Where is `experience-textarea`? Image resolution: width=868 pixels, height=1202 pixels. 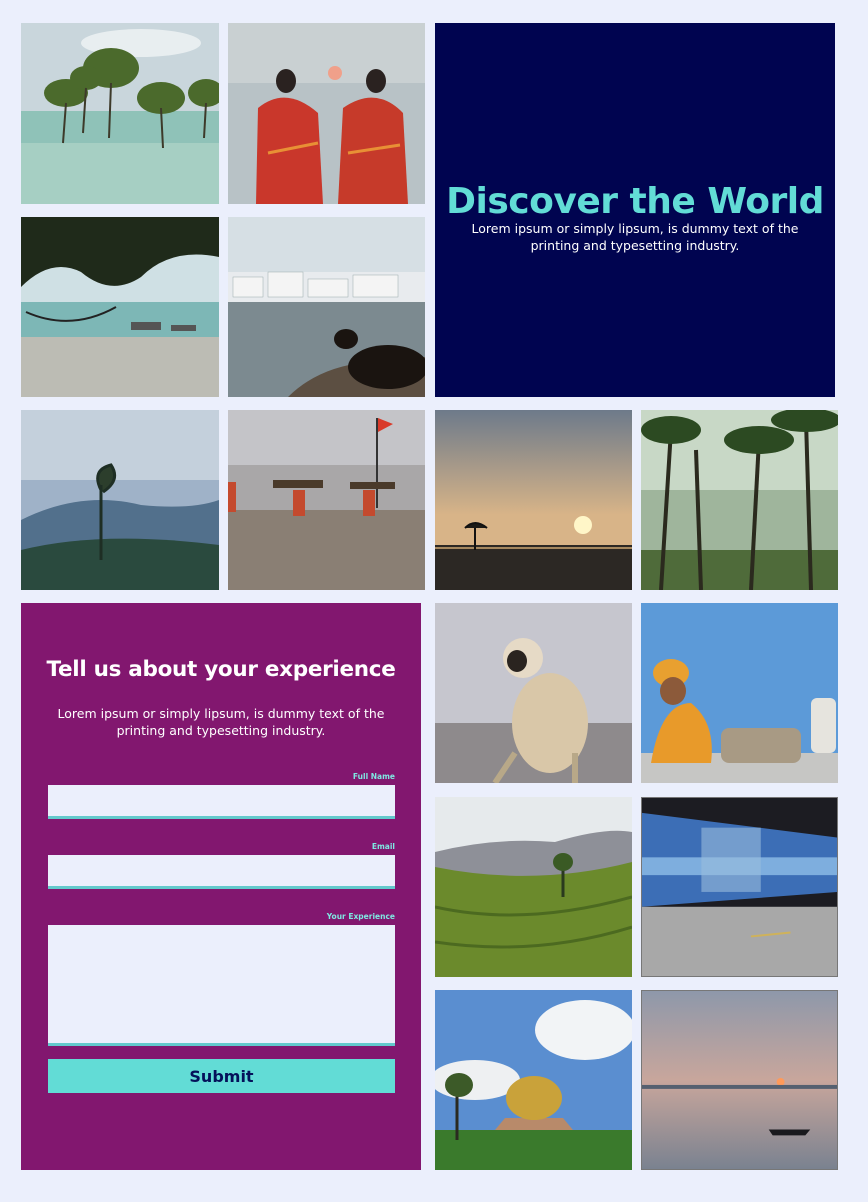
experience-textarea is located at coordinates (221, 985).